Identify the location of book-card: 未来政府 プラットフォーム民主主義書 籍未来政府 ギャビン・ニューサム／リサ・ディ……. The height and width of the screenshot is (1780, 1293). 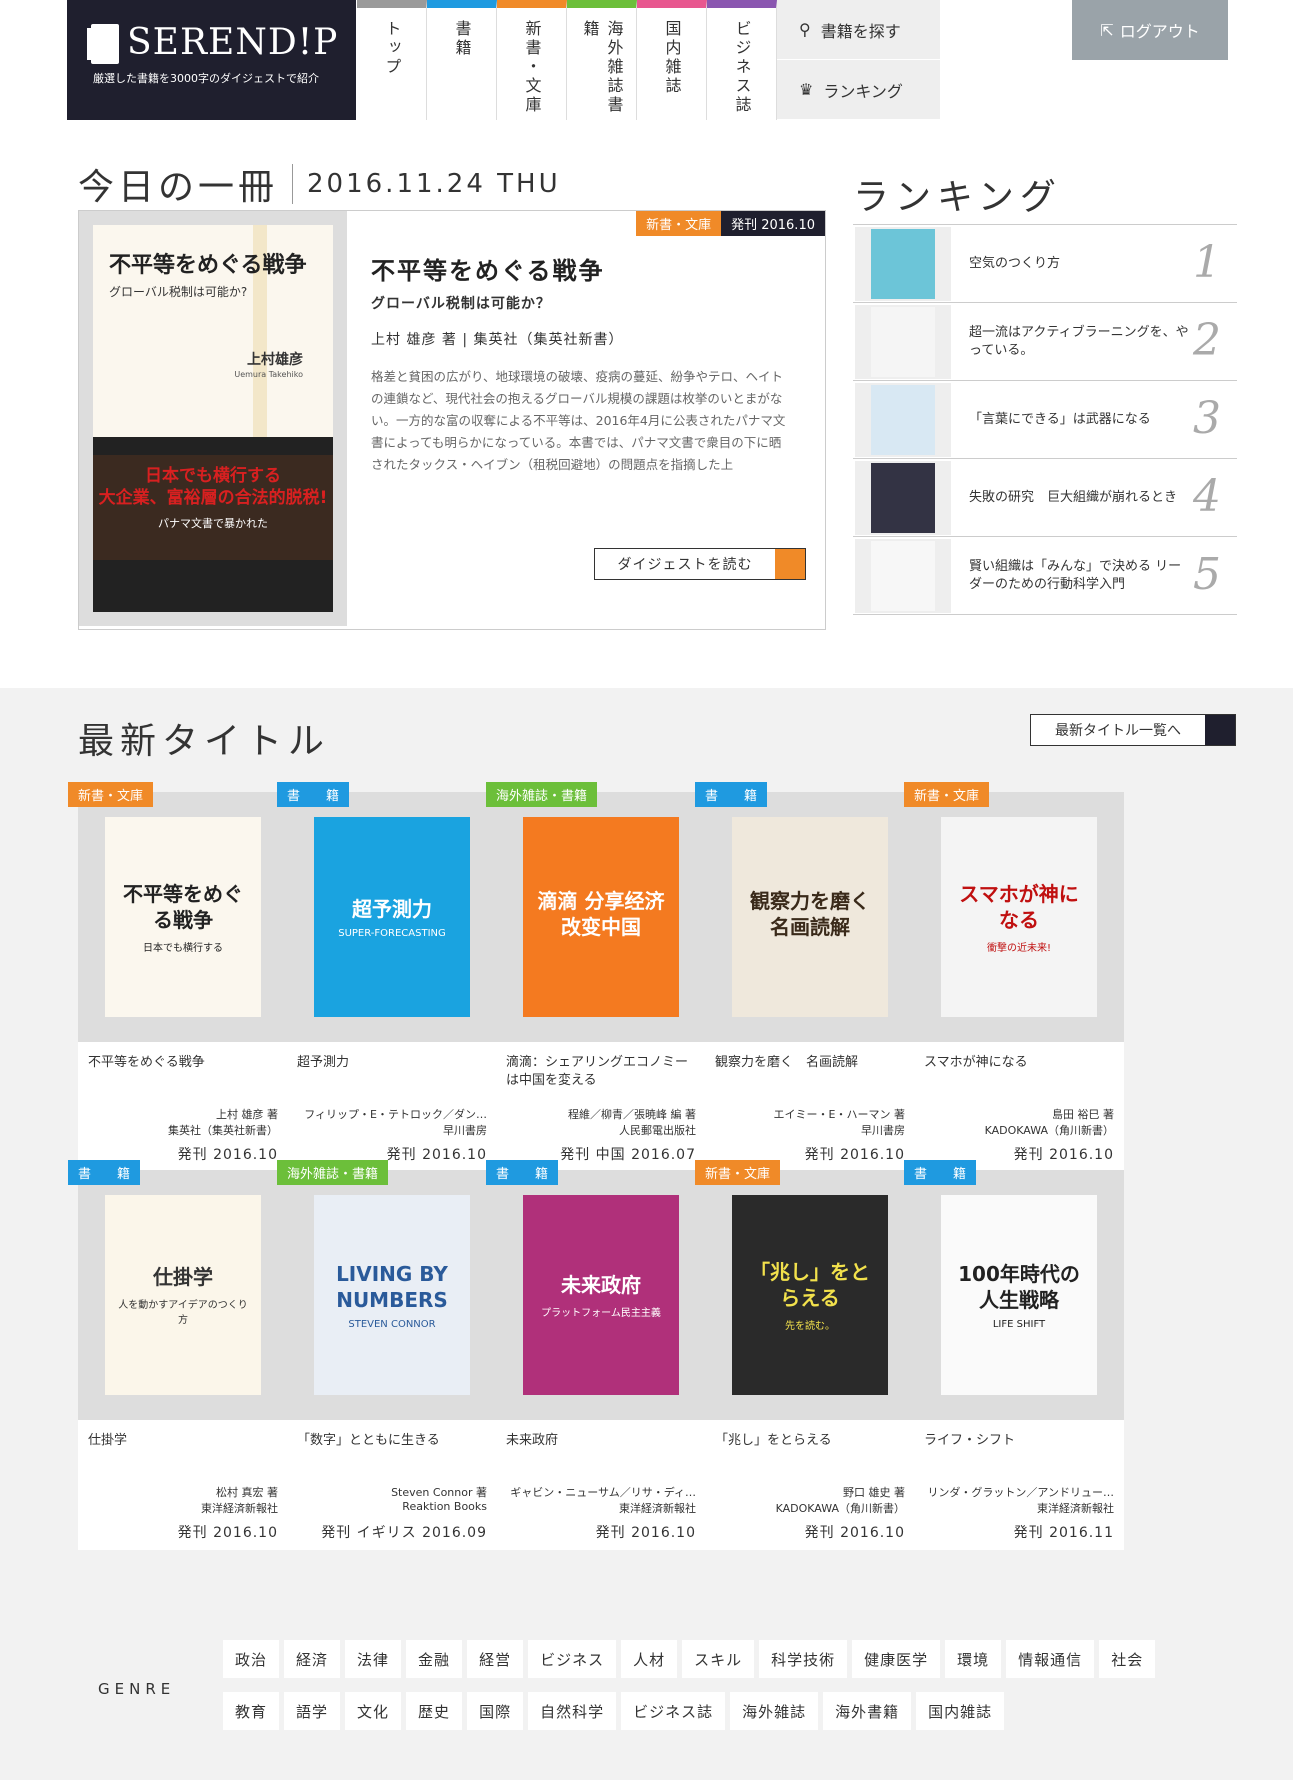
(596, 1355).